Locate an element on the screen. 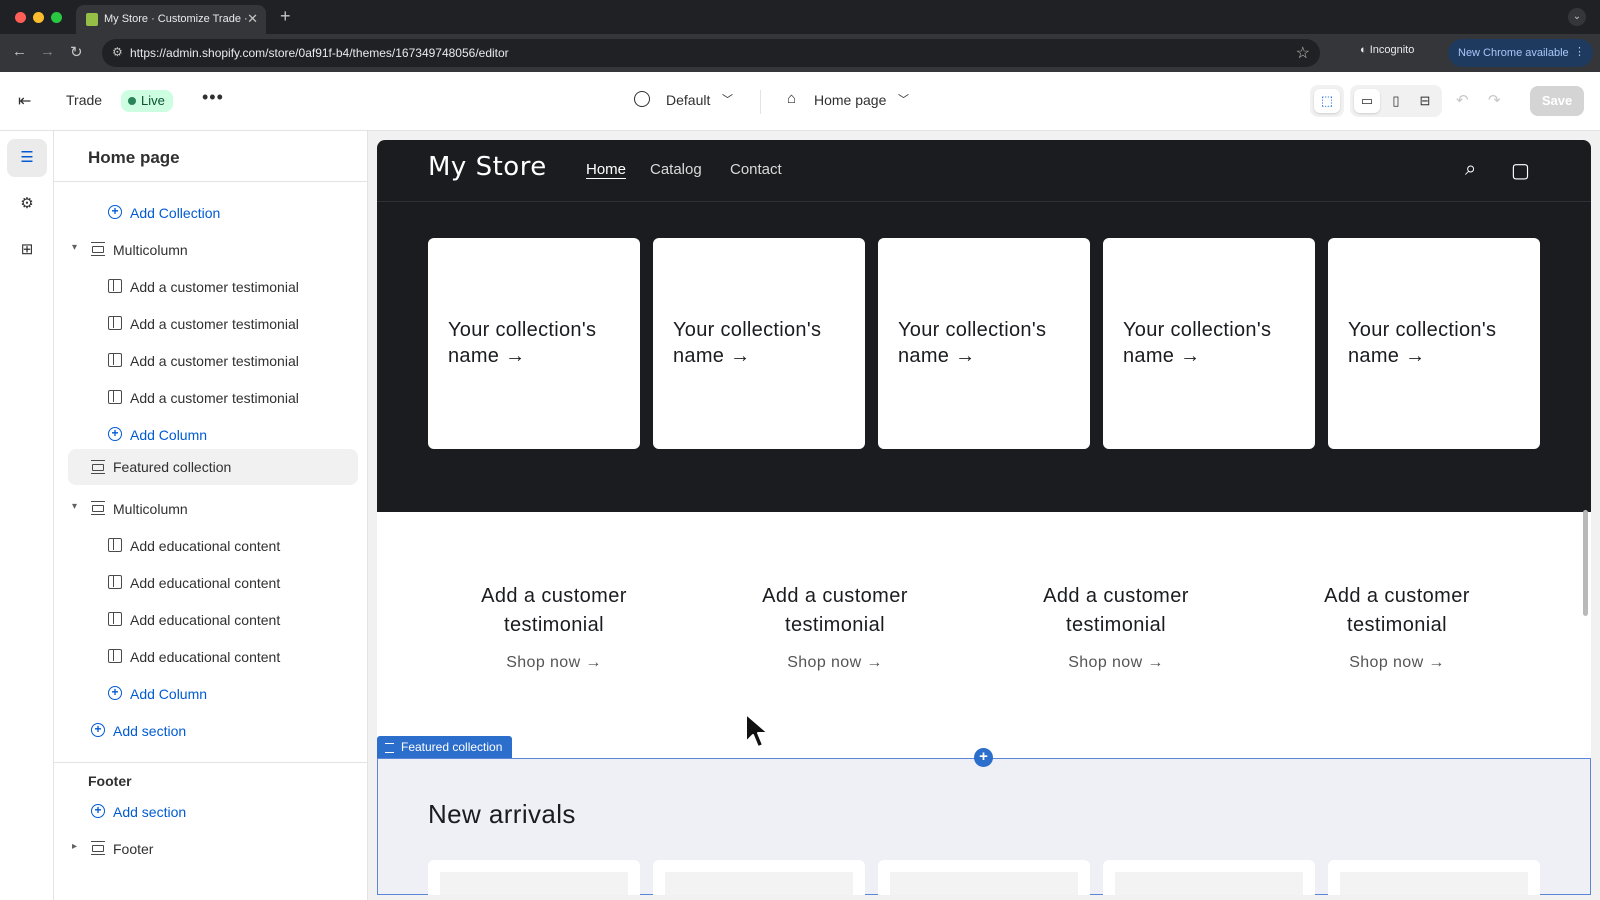 This screenshot has height=900, width=1600. inspector-cursor-icon: ⬚ is located at coordinates (1327, 101).